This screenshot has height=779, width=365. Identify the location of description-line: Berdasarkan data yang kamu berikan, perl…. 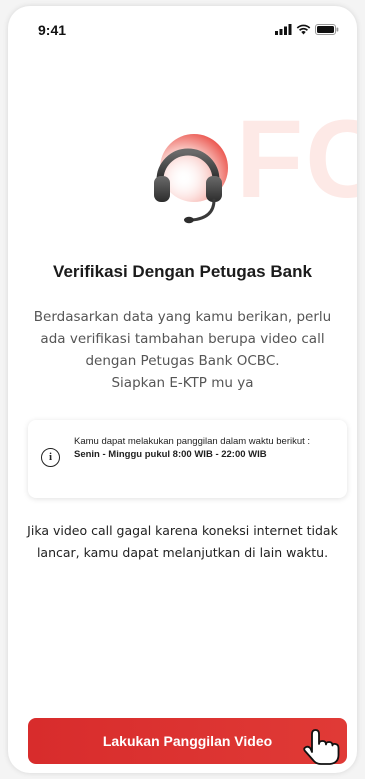
(182, 317).